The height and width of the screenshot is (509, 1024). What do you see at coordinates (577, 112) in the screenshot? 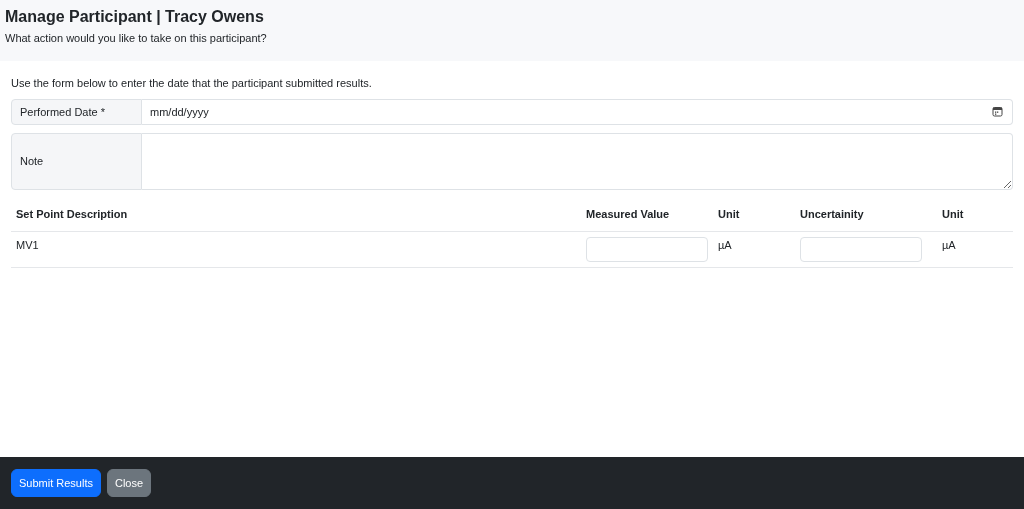
I see `date-field: mm/dd/yyyy` at bounding box center [577, 112].